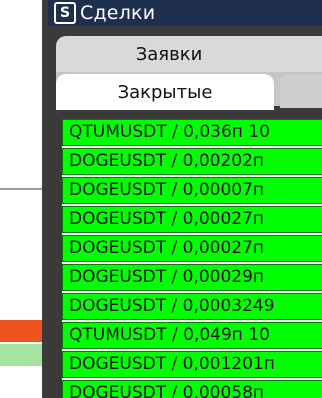 The height and width of the screenshot is (398, 322). What do you see at coordinates (192, 364) in the screenshot?
I see `trade-row: DOGEUSDT / 0,001201п` at bounding box center [192, 364].